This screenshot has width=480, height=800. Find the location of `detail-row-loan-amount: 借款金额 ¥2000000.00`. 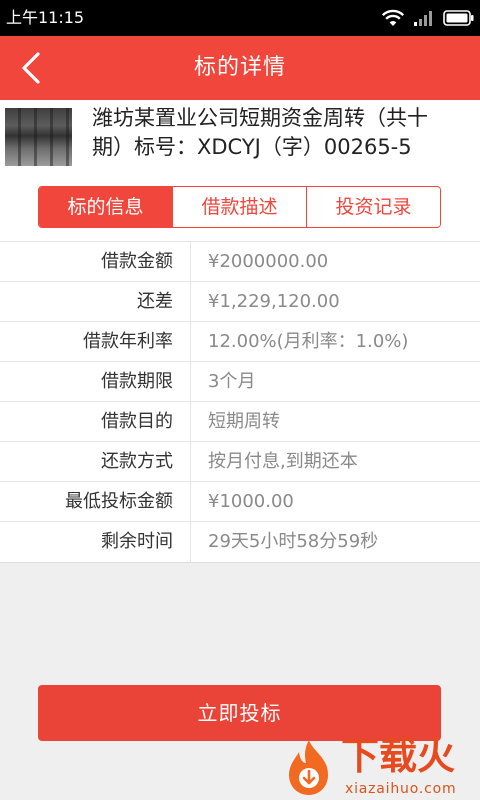

detail-row-loan-amount: 借款金额 ¥2000000.00 is located at coordinates (240, 262).